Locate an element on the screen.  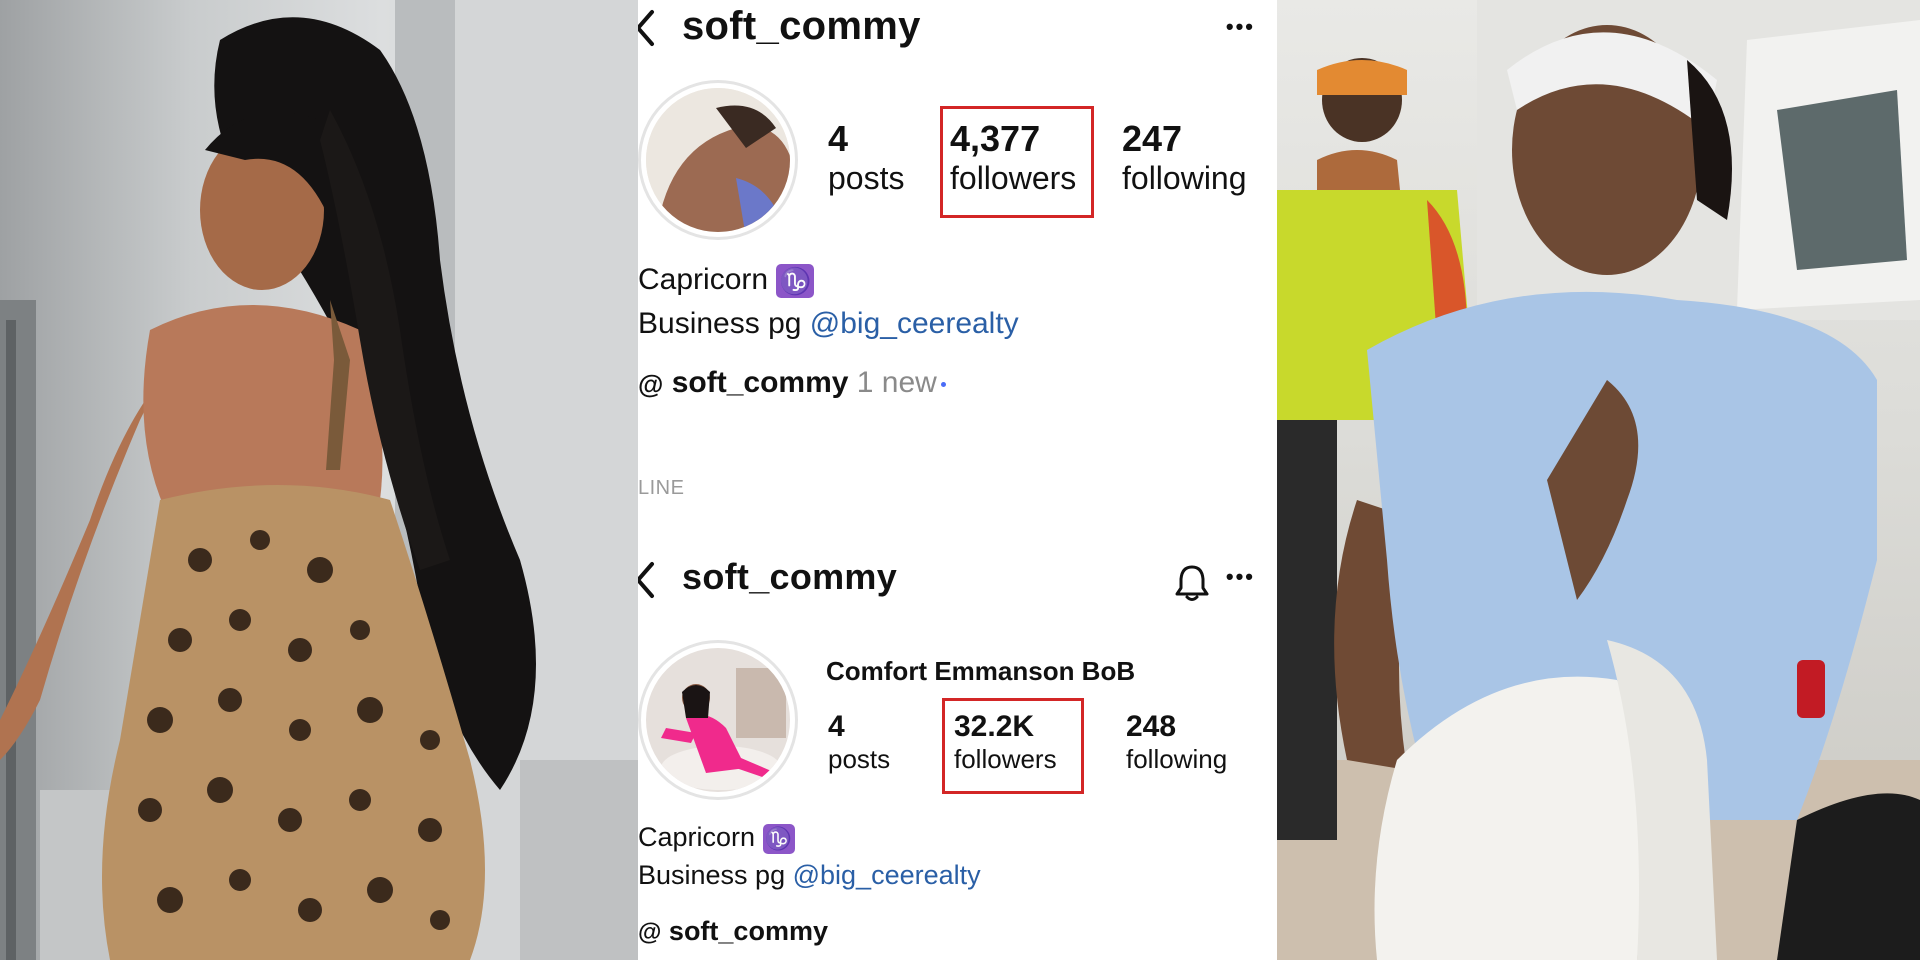
threads-badge: @ soft_commy 1 new is located at coordinates (792, 383).